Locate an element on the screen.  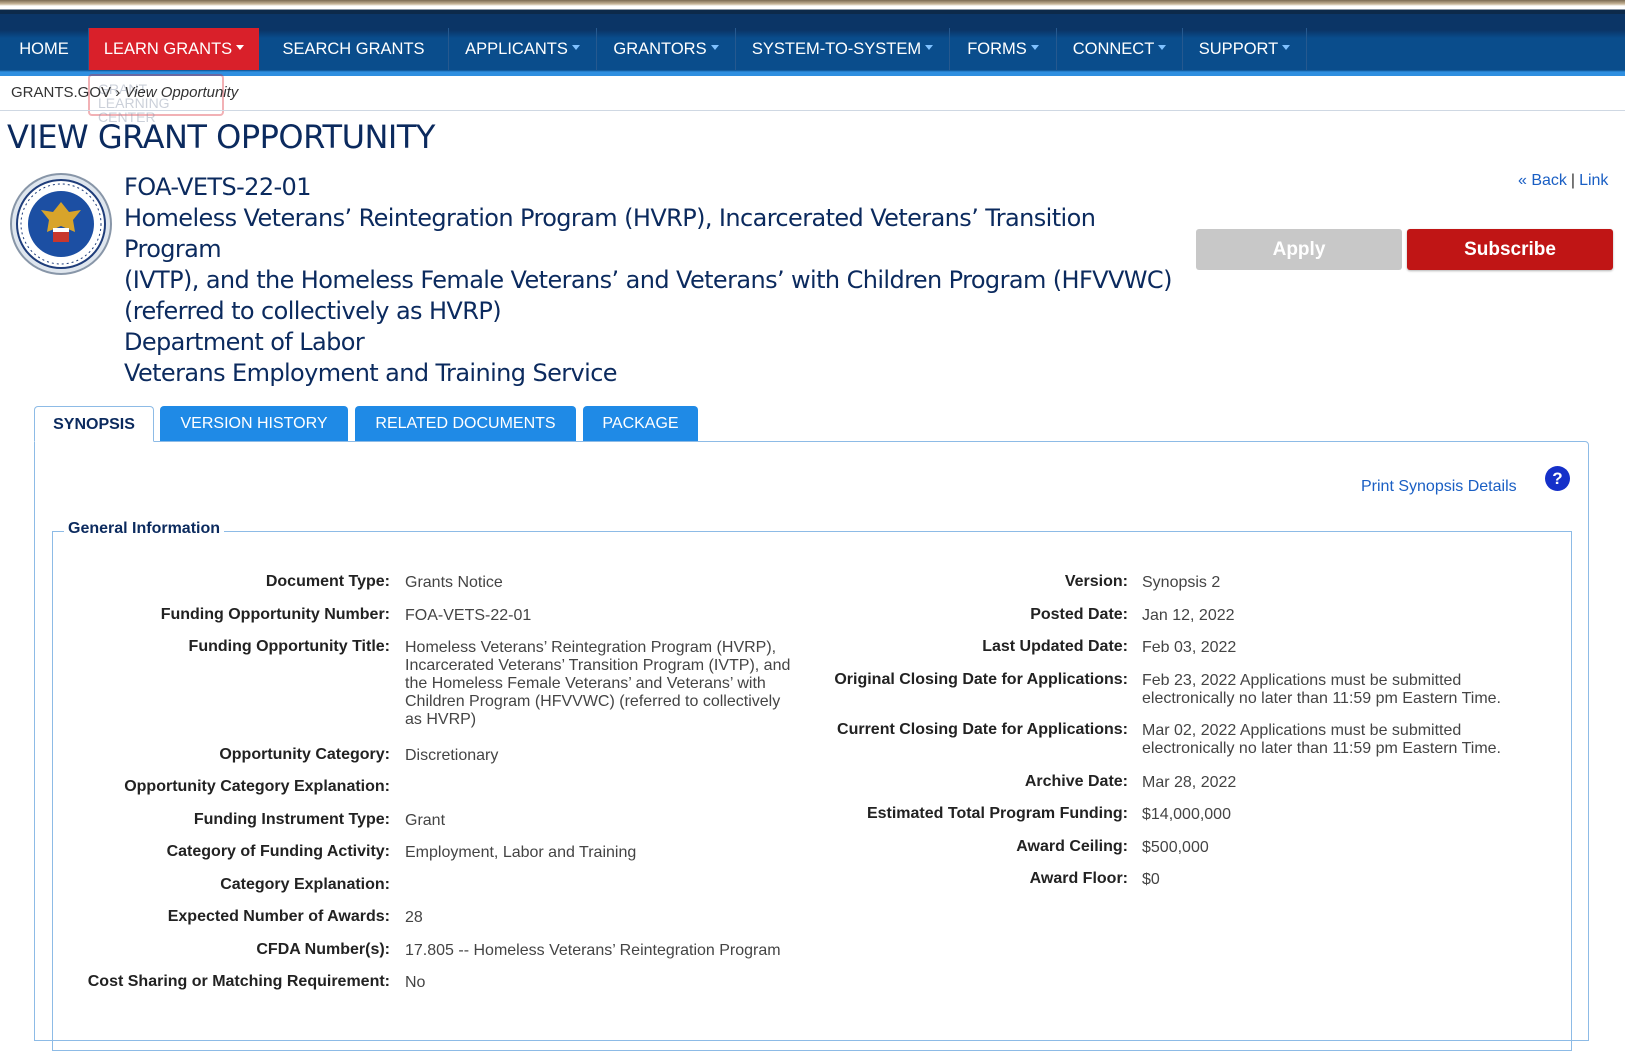
field-value-award-floor: $0 is located at coordinates (1151, 879).